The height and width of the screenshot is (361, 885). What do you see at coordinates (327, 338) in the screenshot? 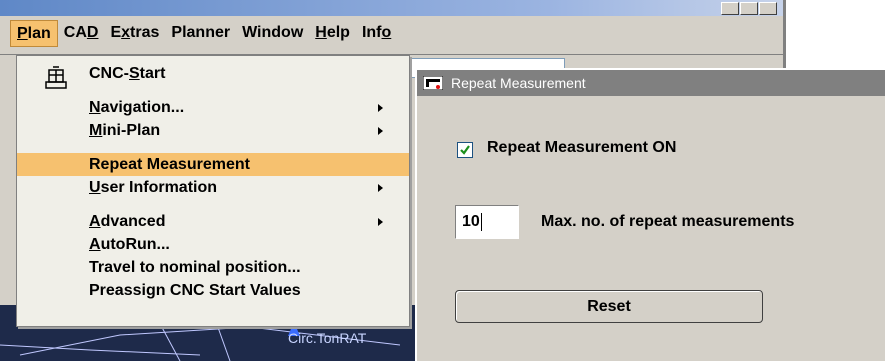
I see `cad-feature-label: Circ.TonRAT` at bounding box center [327, 338].